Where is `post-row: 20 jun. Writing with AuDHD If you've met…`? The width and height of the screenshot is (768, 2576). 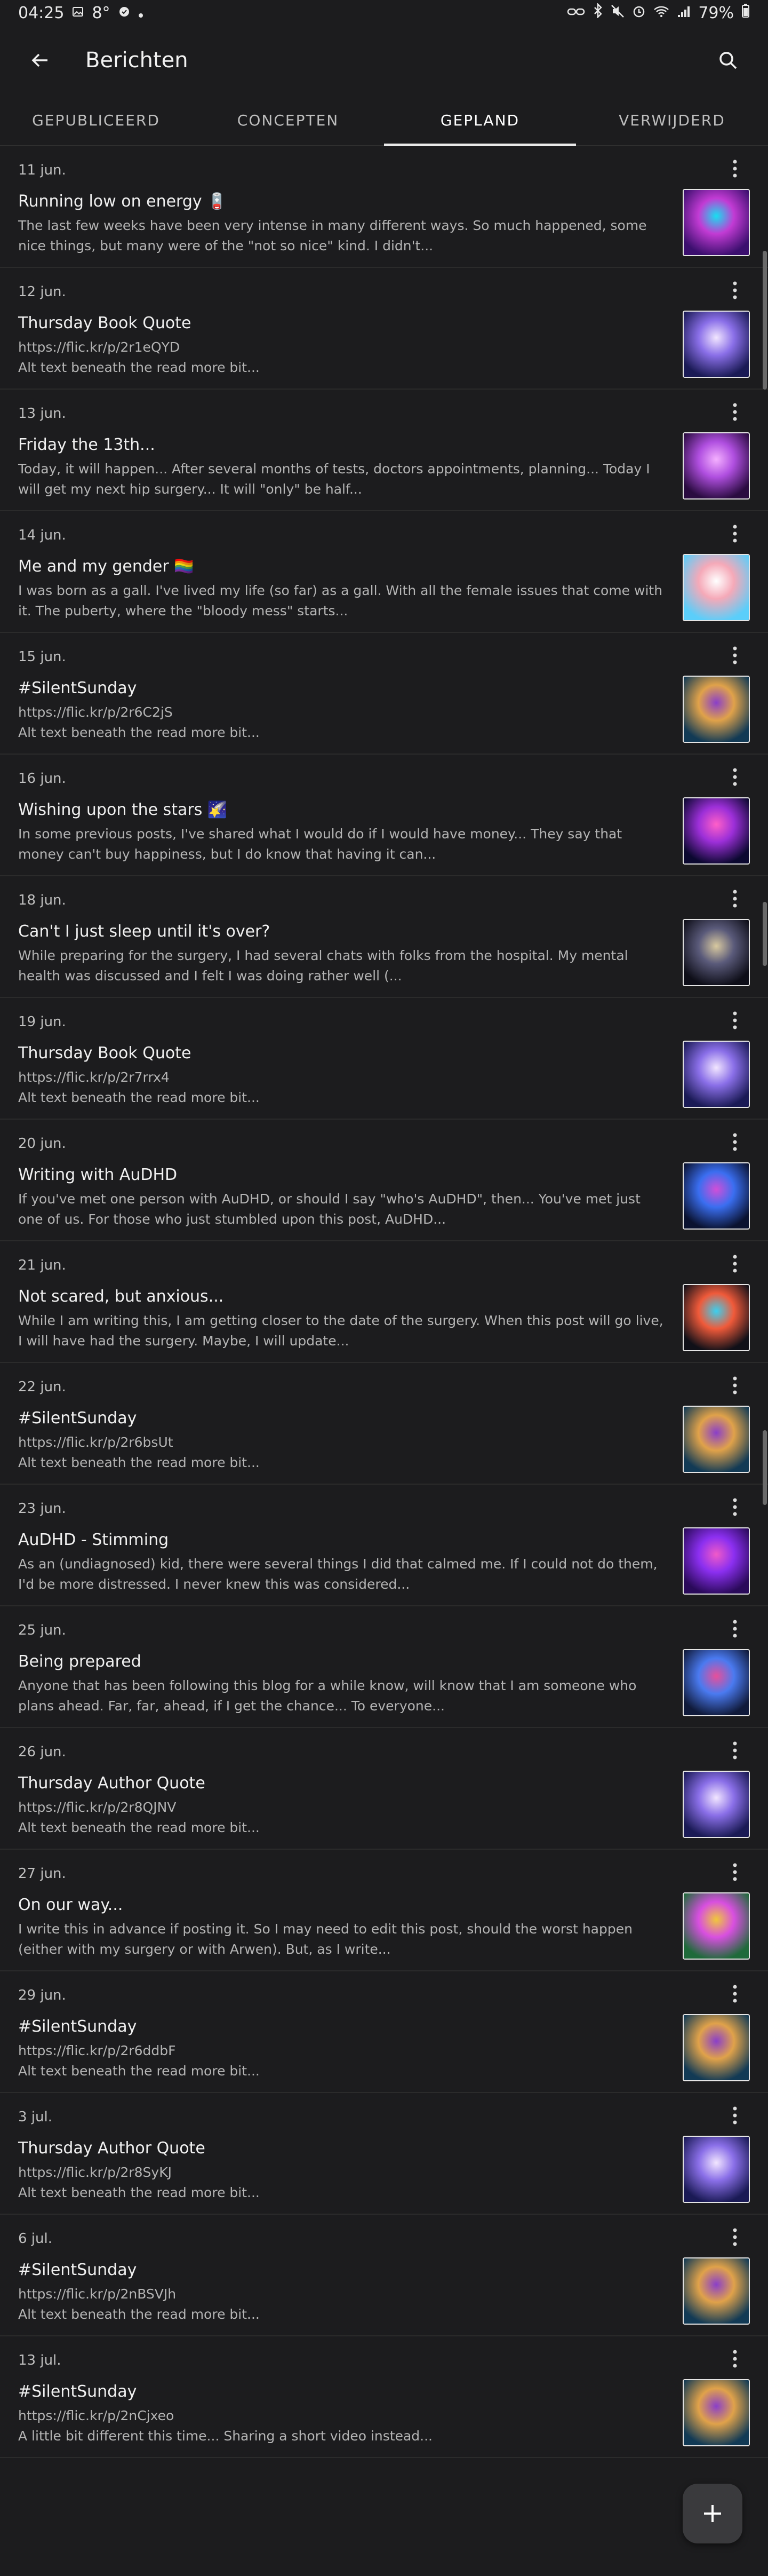
post-row: 20 jun. Writing with AuDHD If you've met… is located at coordinates (384, 1180).